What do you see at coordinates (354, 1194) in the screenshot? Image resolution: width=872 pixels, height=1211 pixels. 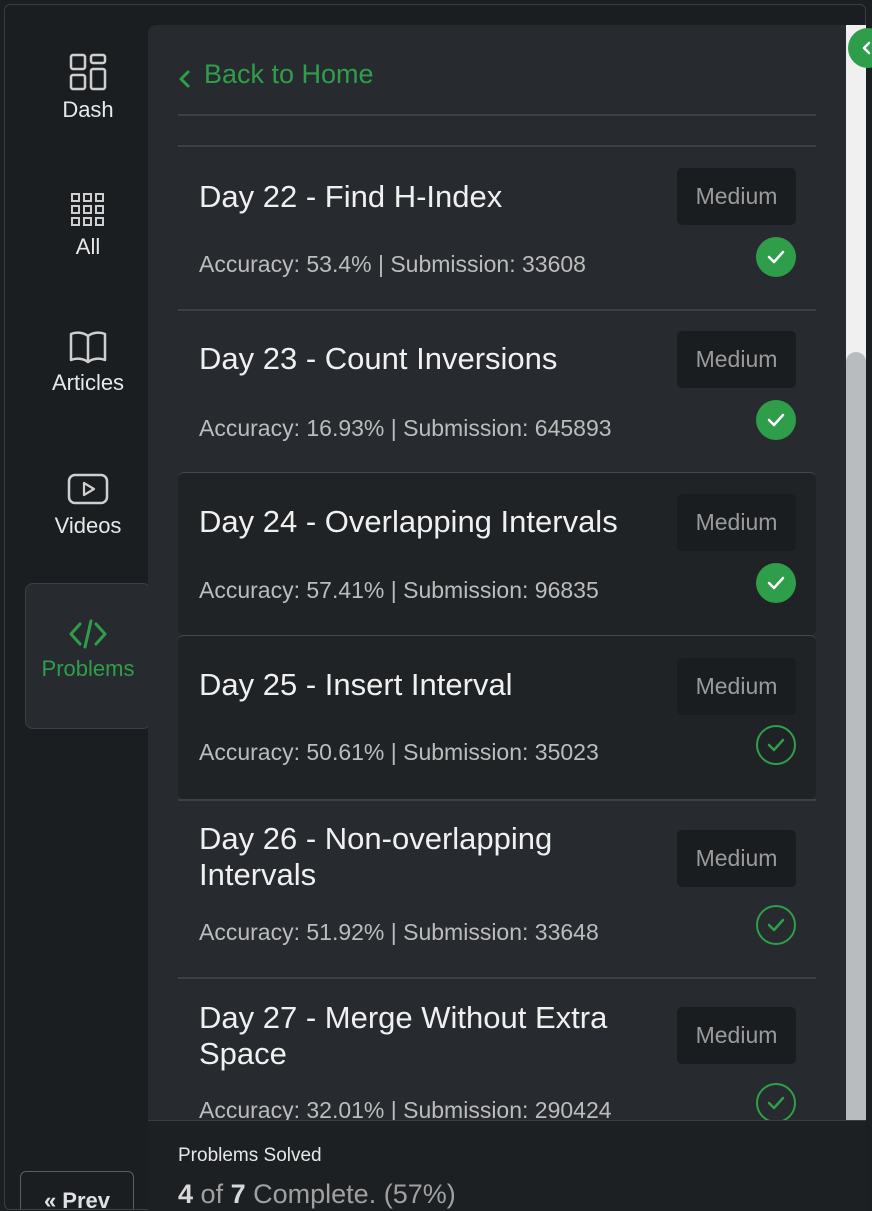 I see `complete-text: Complete. (57%)` at bounding box center [354, 1194].